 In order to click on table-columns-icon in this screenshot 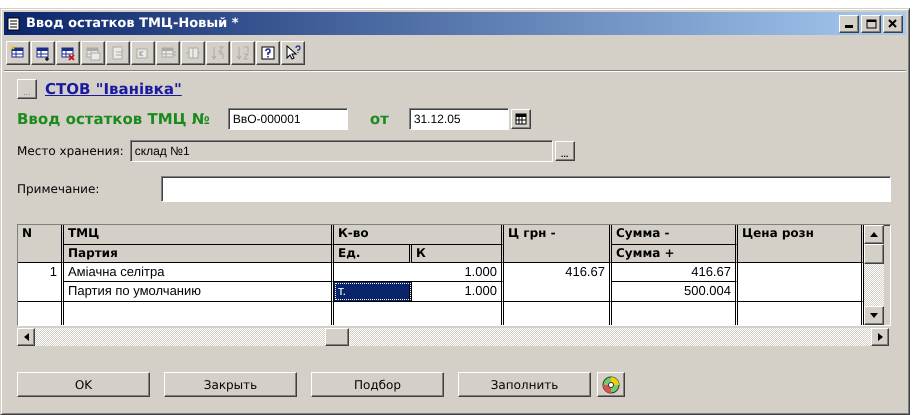, I will do `click(168, 52)`.